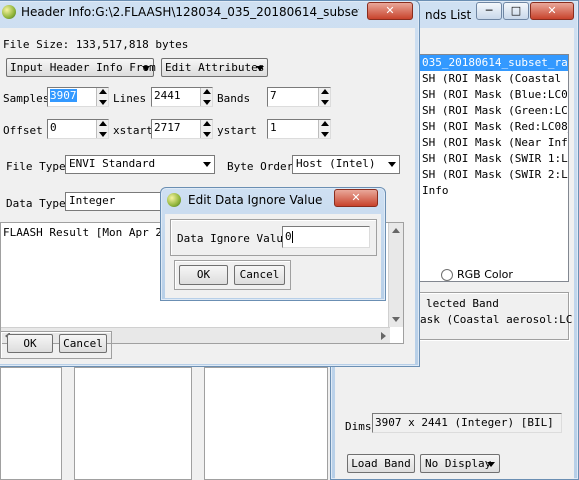 The width and height of the screenshot is (579, 480). Describe the element at coordinates (494, 95) in the screenshot. I see `band-list-item: SH (ROI Mask (Blue:LC08_` at that location.